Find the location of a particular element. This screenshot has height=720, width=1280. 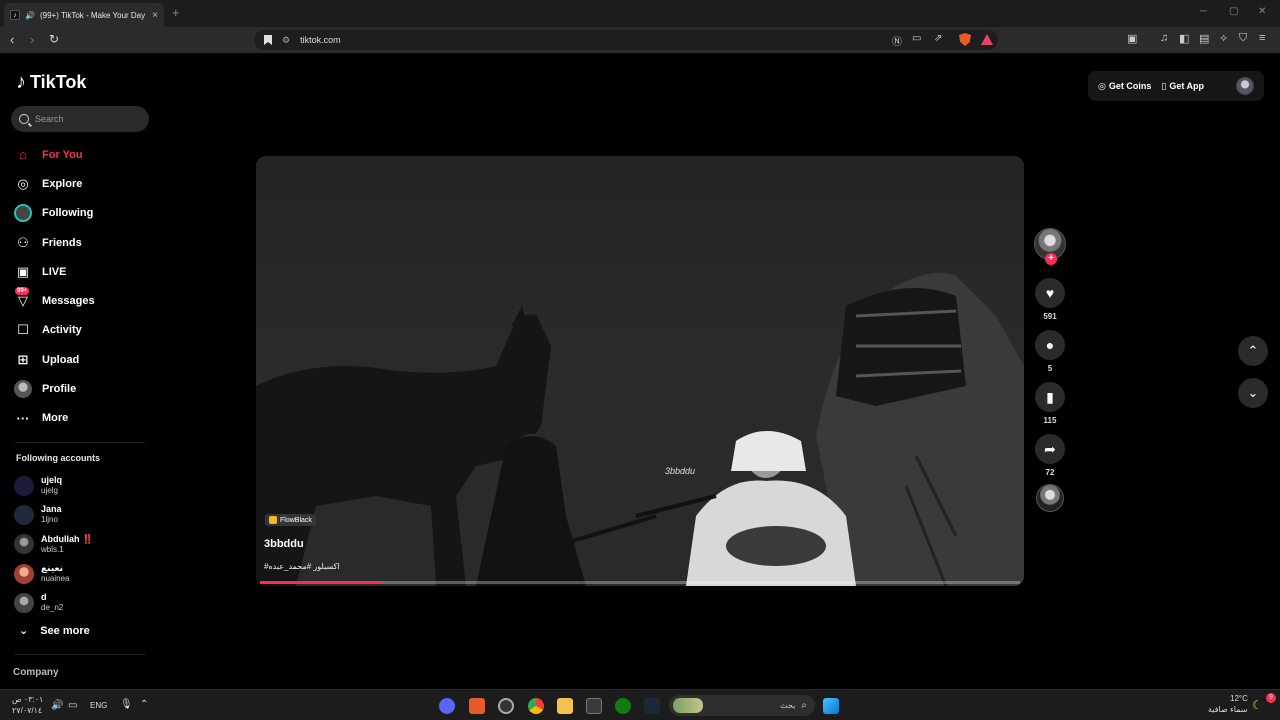

audio-playing-icon: 🔊 is located at coordinates (30, 15).